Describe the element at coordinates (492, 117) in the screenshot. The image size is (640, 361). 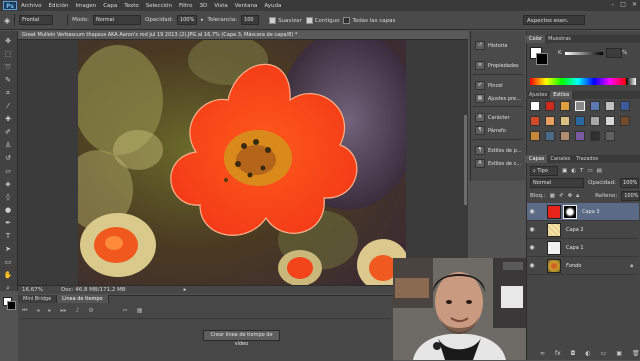
I see `dock-character: A Carácter` at that location.